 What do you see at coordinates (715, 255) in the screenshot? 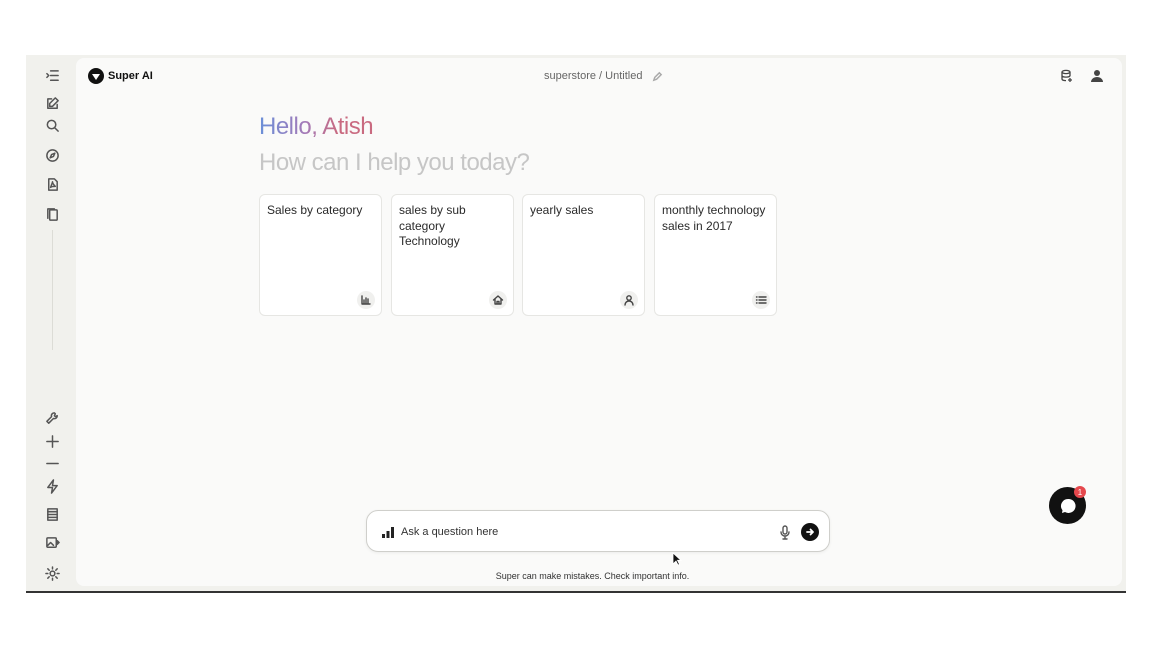
I see `suggestion-card: monthly technology sales in 2017` at bounding box center [715, 255].